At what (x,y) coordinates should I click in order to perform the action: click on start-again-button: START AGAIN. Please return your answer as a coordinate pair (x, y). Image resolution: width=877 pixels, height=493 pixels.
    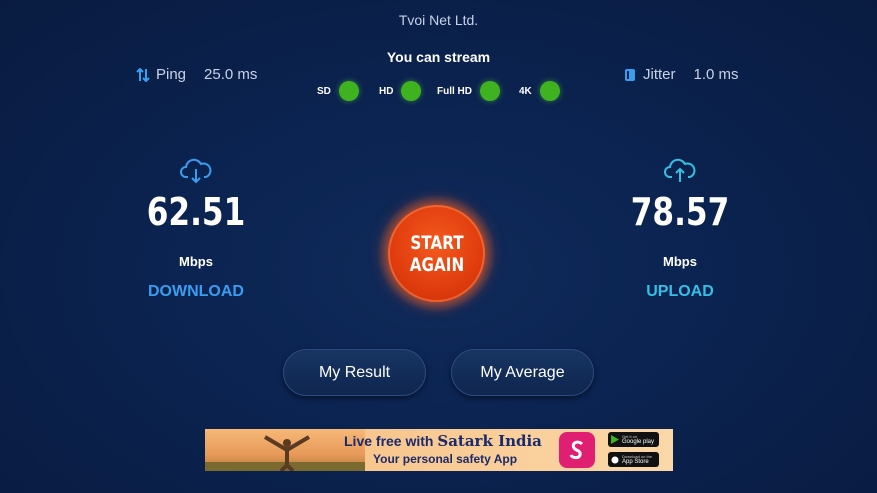
    Looking at the image, I should click on (436, 253).